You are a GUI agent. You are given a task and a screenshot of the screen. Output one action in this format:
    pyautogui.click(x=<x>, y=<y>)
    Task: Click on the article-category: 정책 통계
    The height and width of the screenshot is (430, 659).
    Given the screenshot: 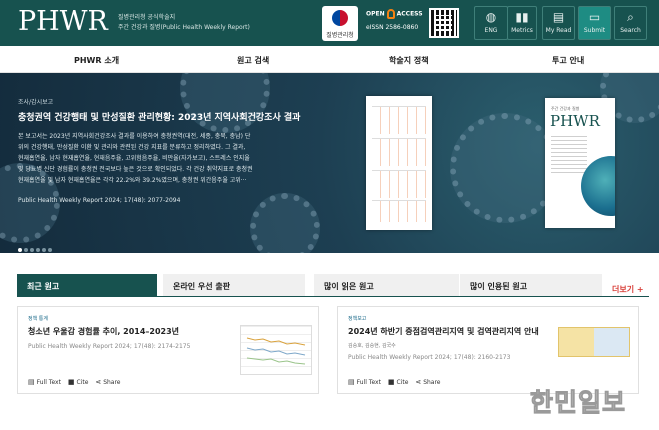 What is the action you would take?
    pyautogui.click(x=38, y=319)
    